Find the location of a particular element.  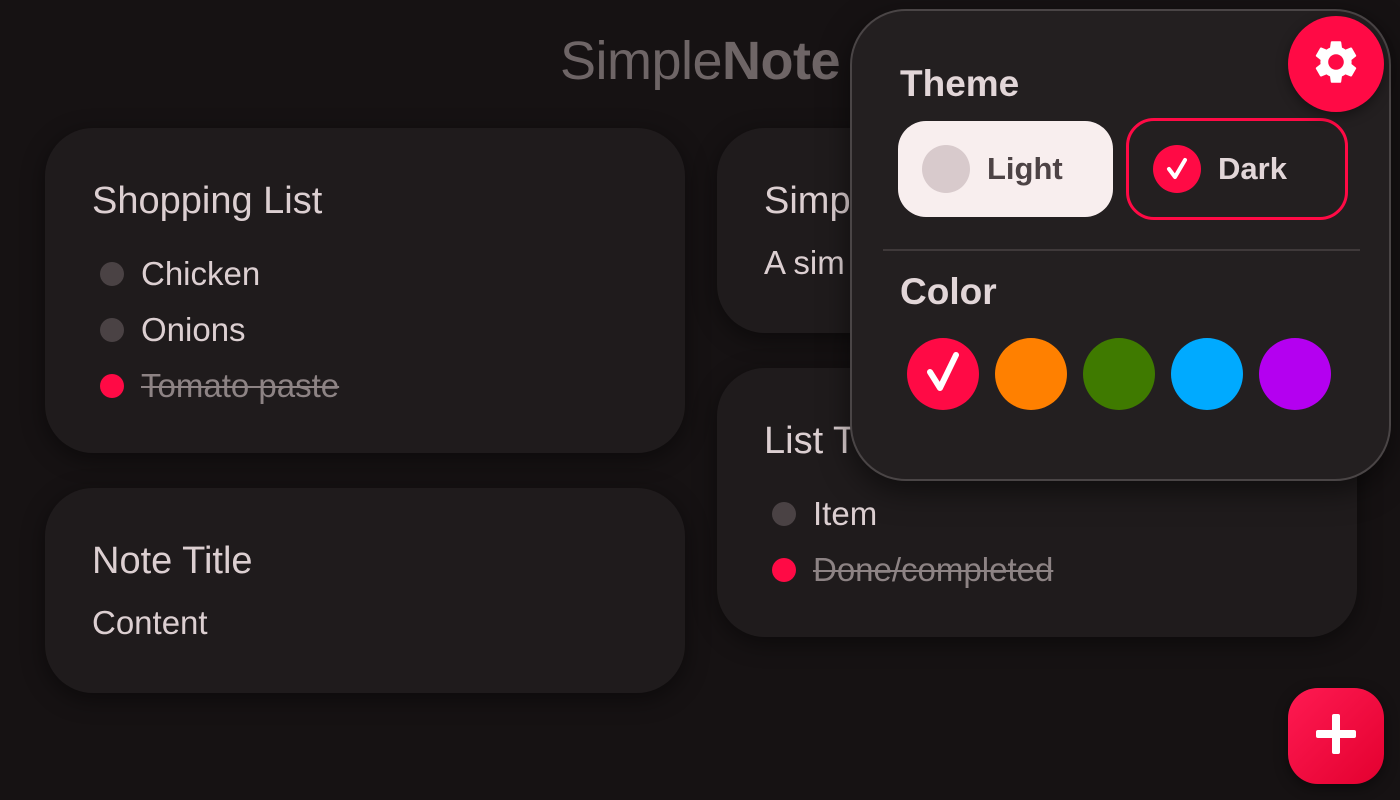

divider is located at coordinates (1121, 250).